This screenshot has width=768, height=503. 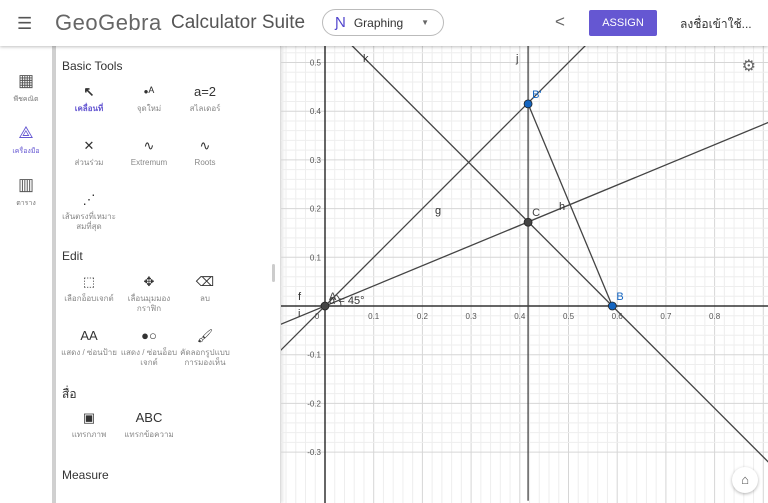 I want to click on x-tick-label: 0.4, so click(x=520, y=316).